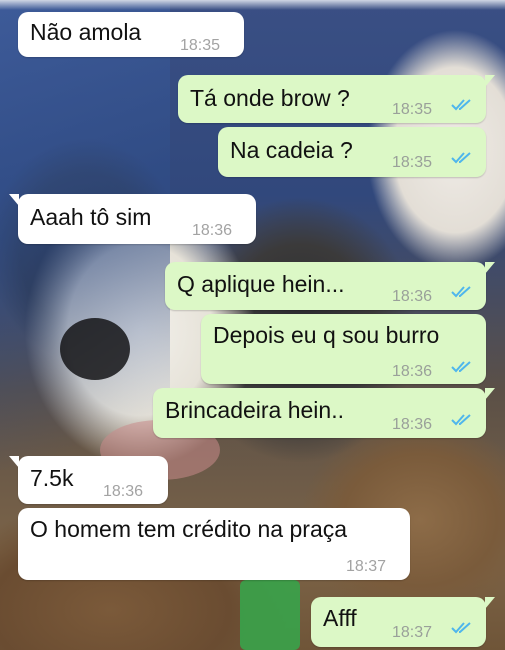 This screenshot has width=505, height=650. I want to click on green-toy-shape, so click(270, 615).